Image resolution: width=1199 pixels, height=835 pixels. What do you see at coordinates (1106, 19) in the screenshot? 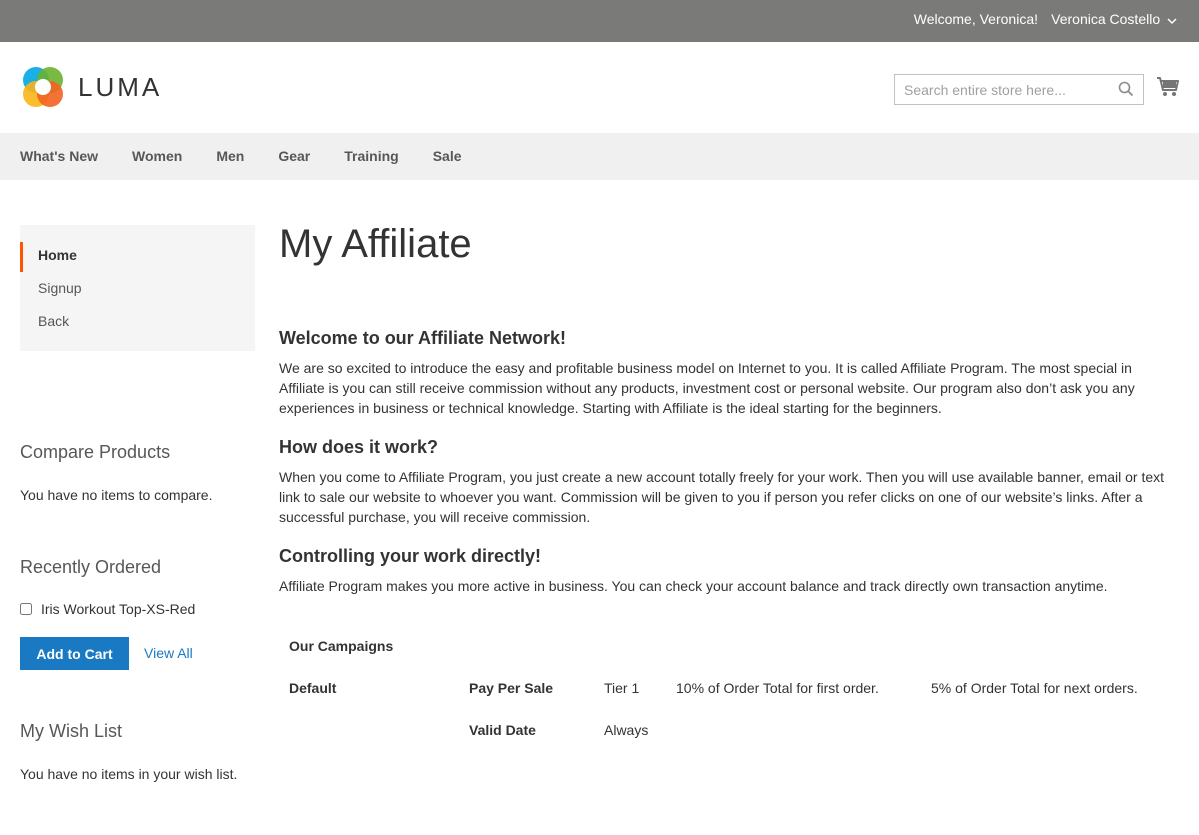
I see `account-name: Veronica Costello` at bounding box center [1106, 19].